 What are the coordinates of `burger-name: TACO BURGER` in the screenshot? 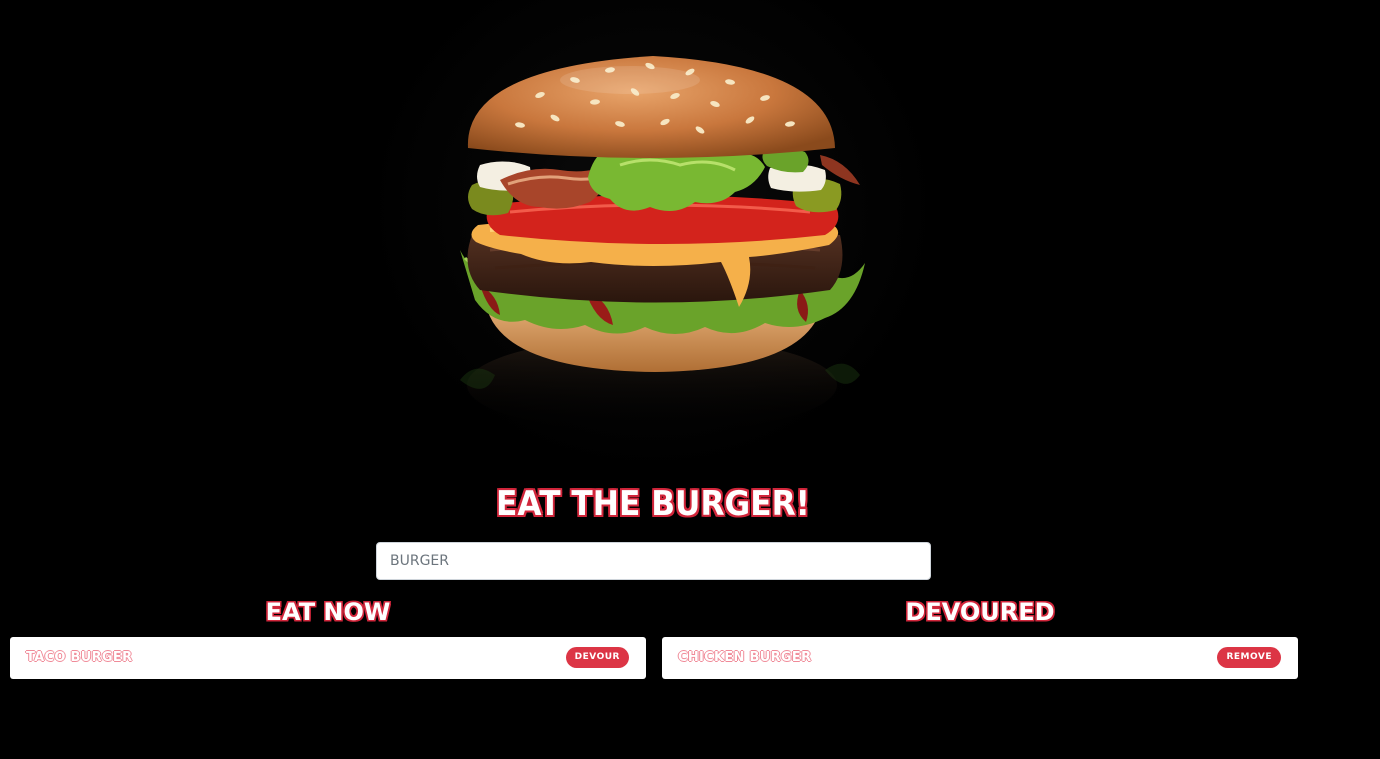 It's located at (79, 657).